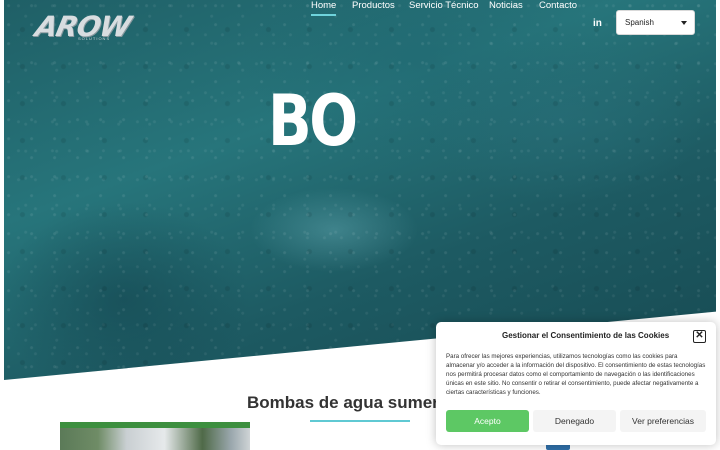 Image resolution: width=720 pixels, height=450 pixels. Describe the element at coordinates (639, 22) in the screenshot. I see `language-select-value: Spanish` at that location.